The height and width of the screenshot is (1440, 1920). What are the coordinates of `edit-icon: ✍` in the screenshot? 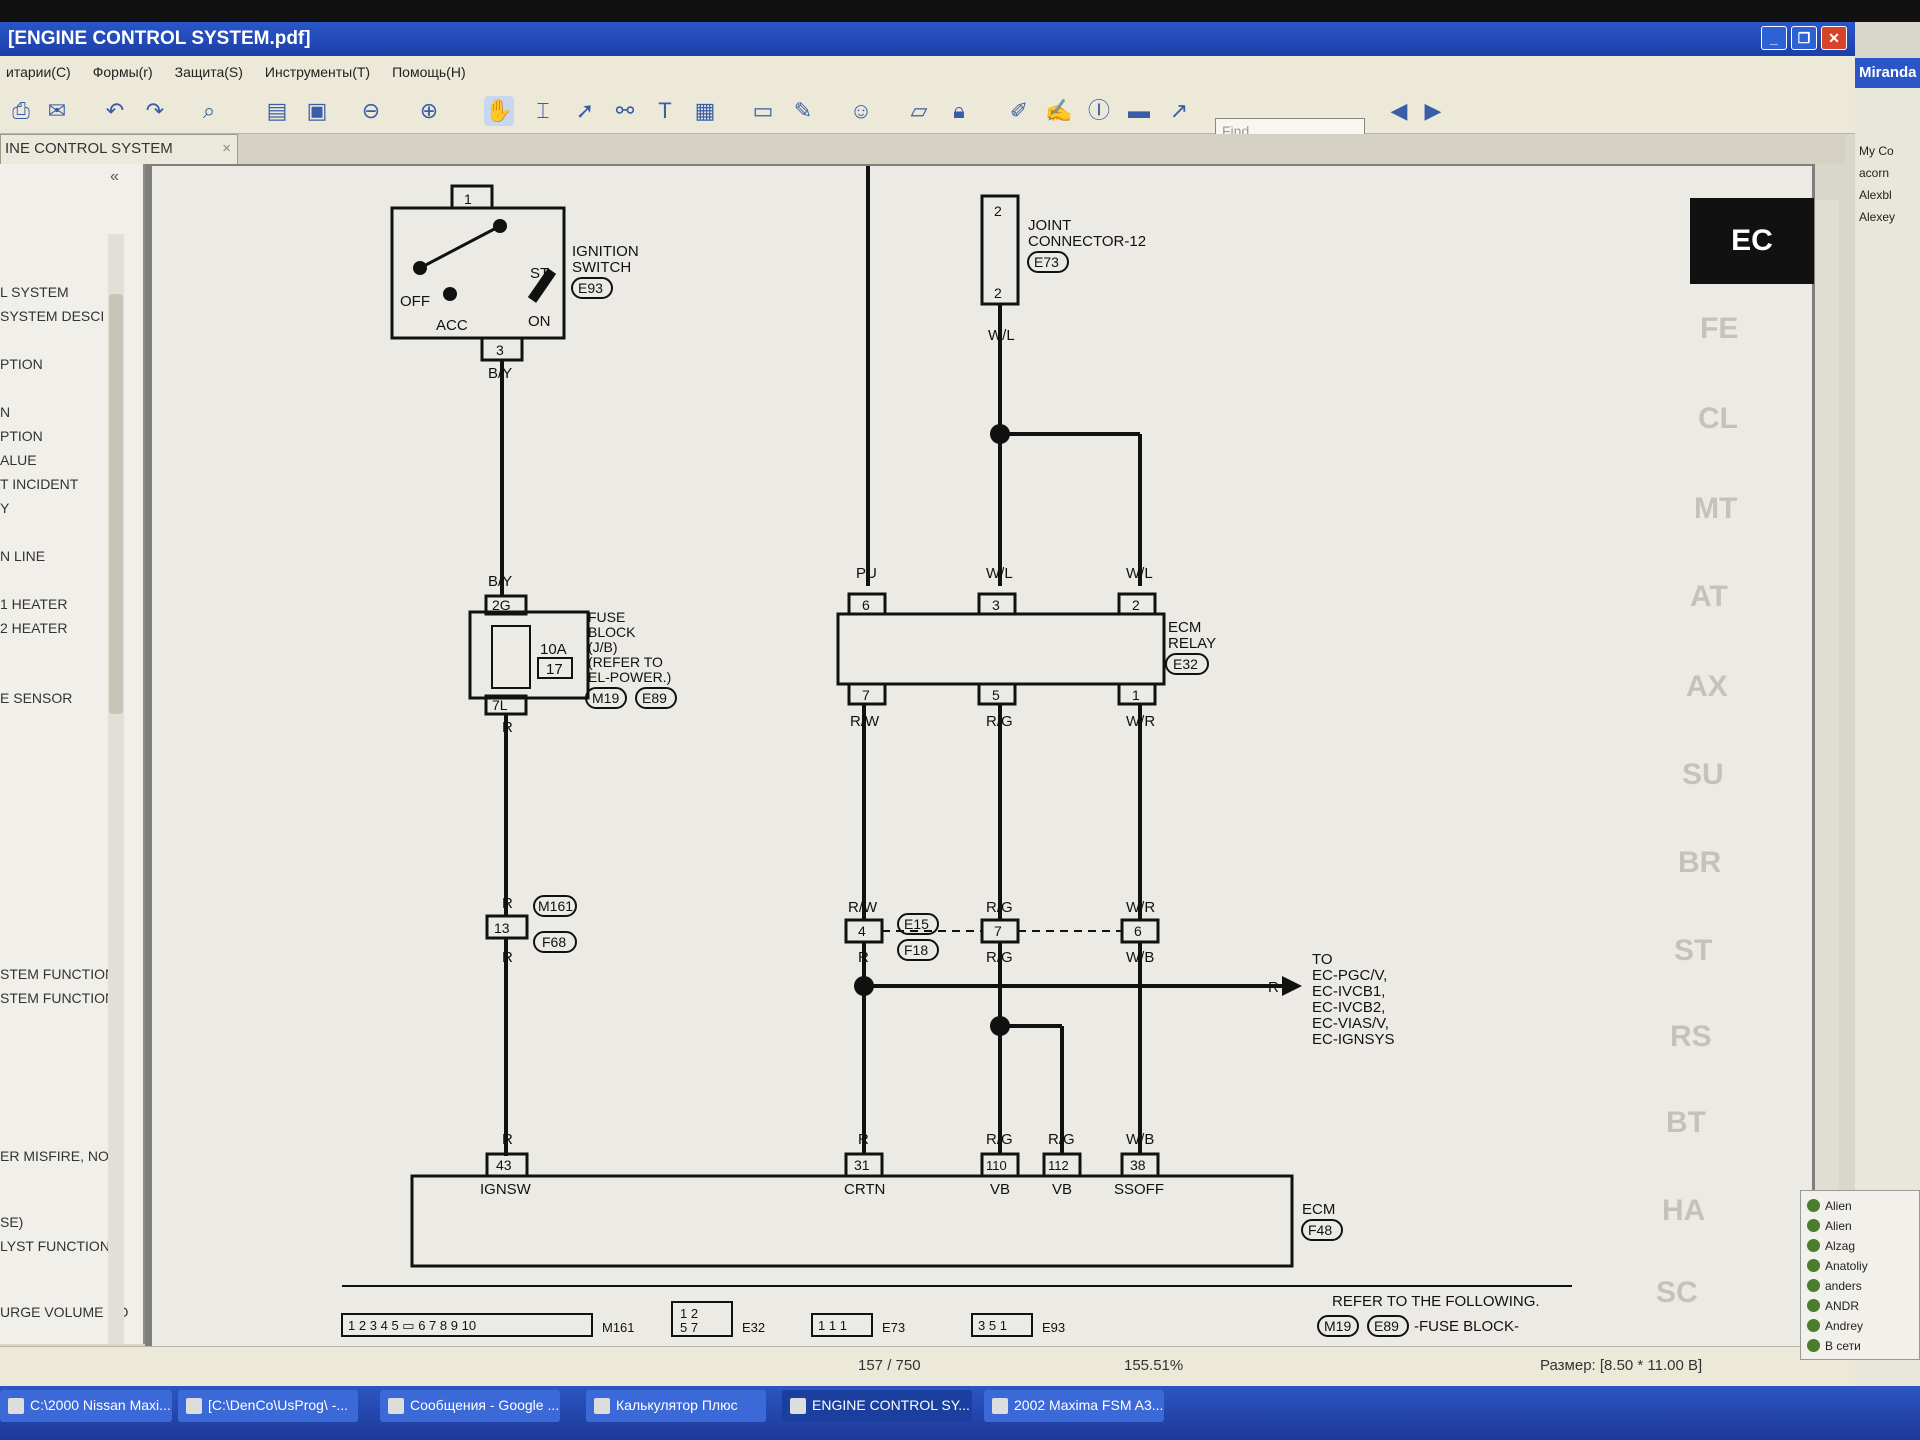 It's located at (1059, 111).